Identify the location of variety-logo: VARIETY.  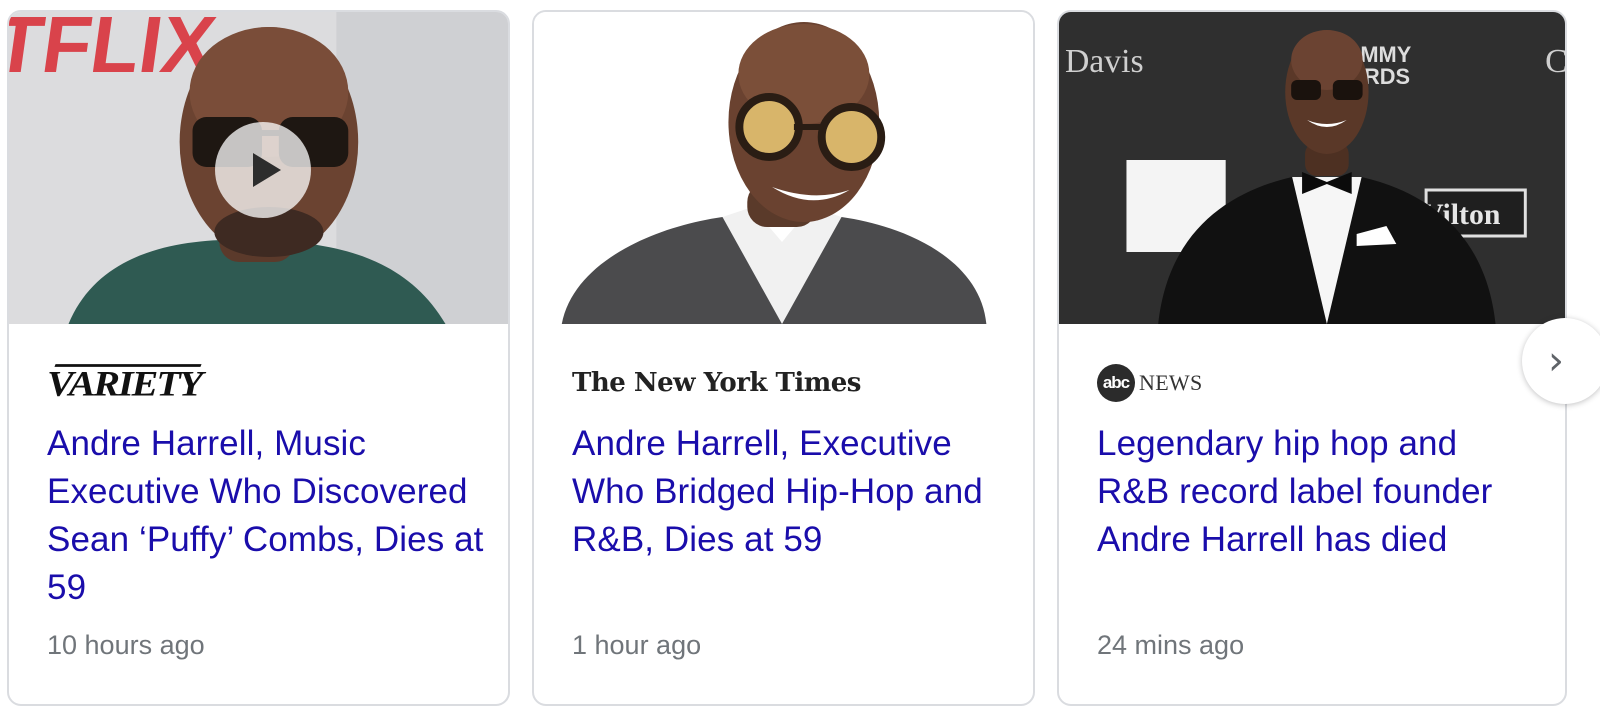
(125, 383).